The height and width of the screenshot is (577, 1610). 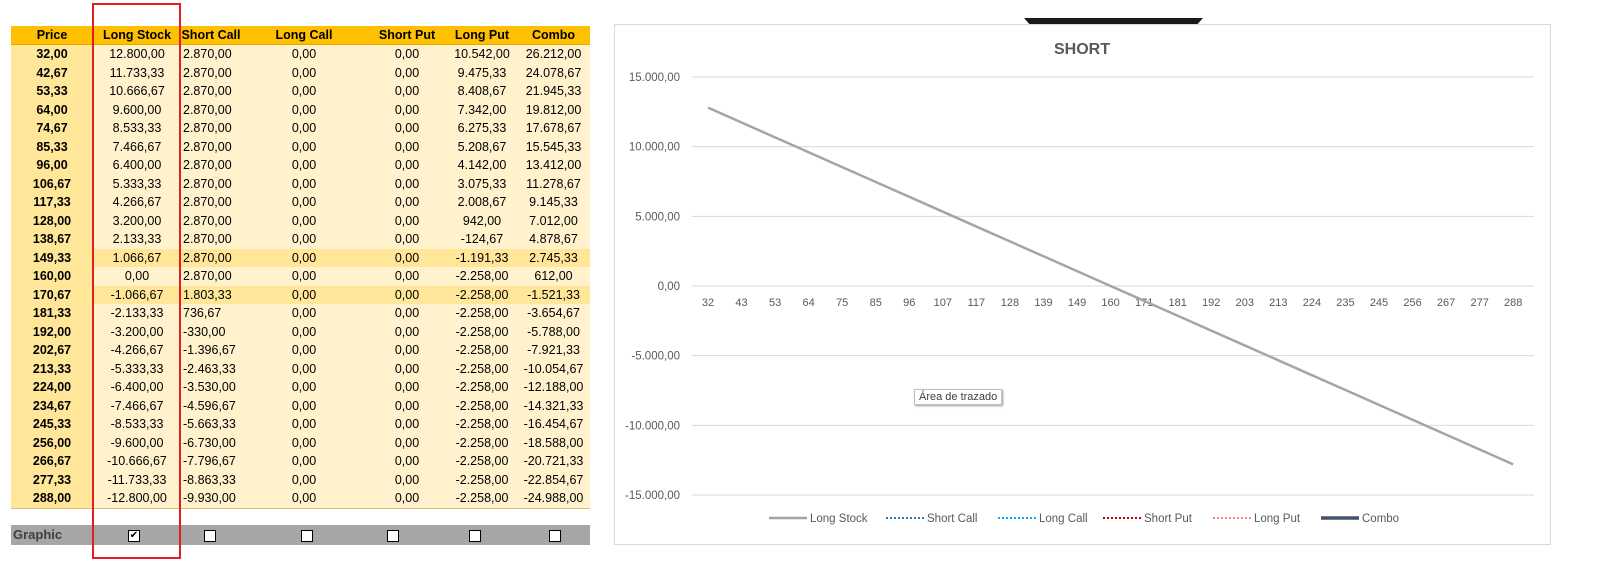 I want to click on cell-long-stock: -11.733,33, so click(x=137, y=479).